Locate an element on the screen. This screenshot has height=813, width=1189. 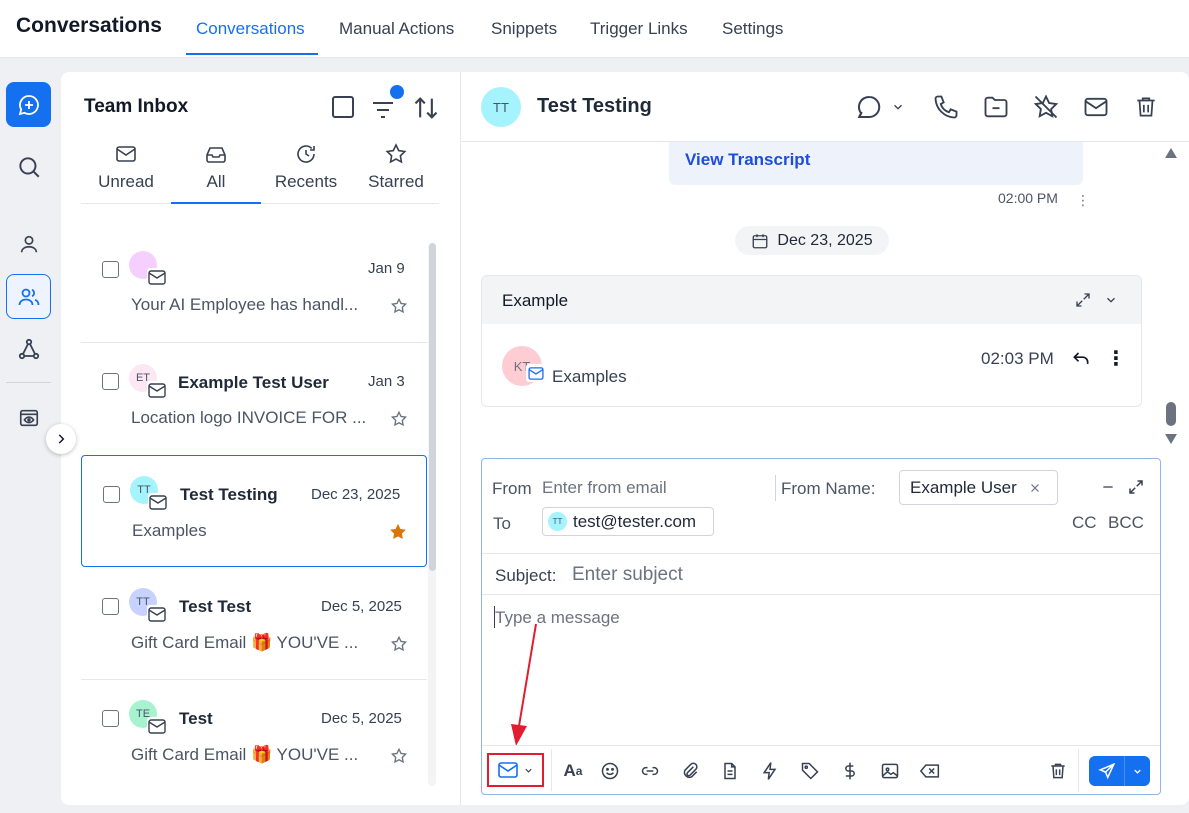
discard-button is located at coordinates (1058, 771).